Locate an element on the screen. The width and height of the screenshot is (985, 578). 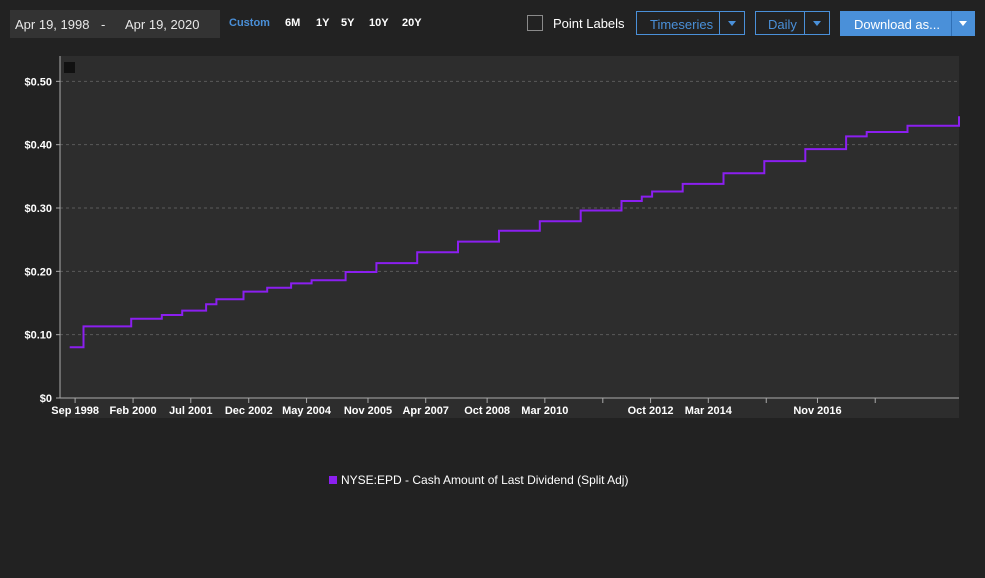
range-10y-button: 10Y is located at coordinates (379, 23).